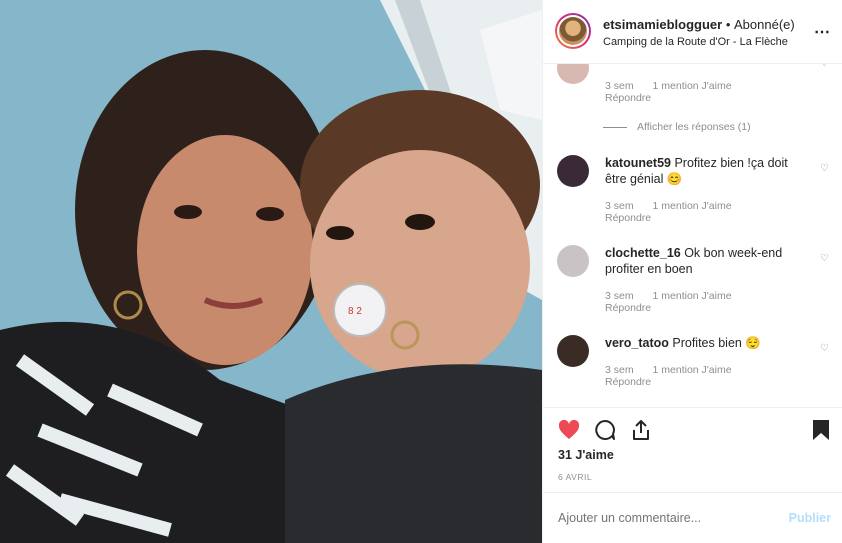 This screenshot has height=543, width=842. What do you see at coordinates (637, 343) in the screenshot?
I see `comment-username: vero_tatoo` at bounding box center [637, 343].